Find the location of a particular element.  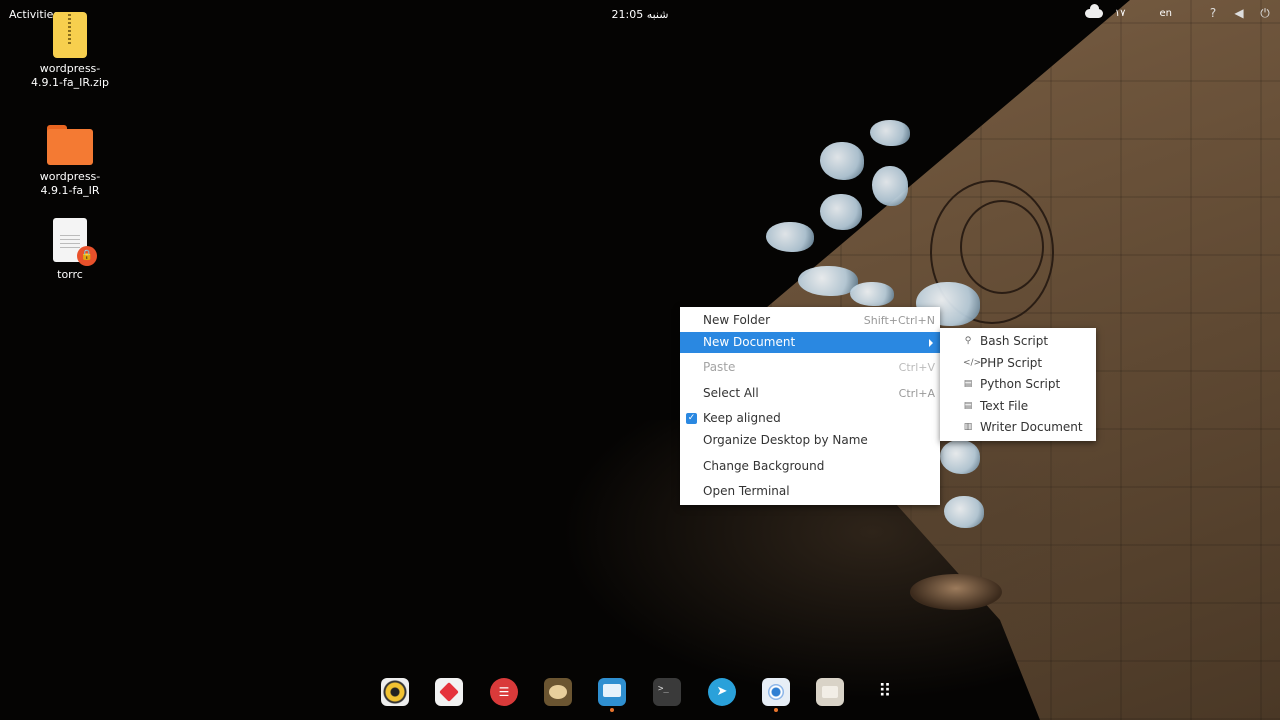

menu-item-label: Paste is located at coordinates (719, 367).